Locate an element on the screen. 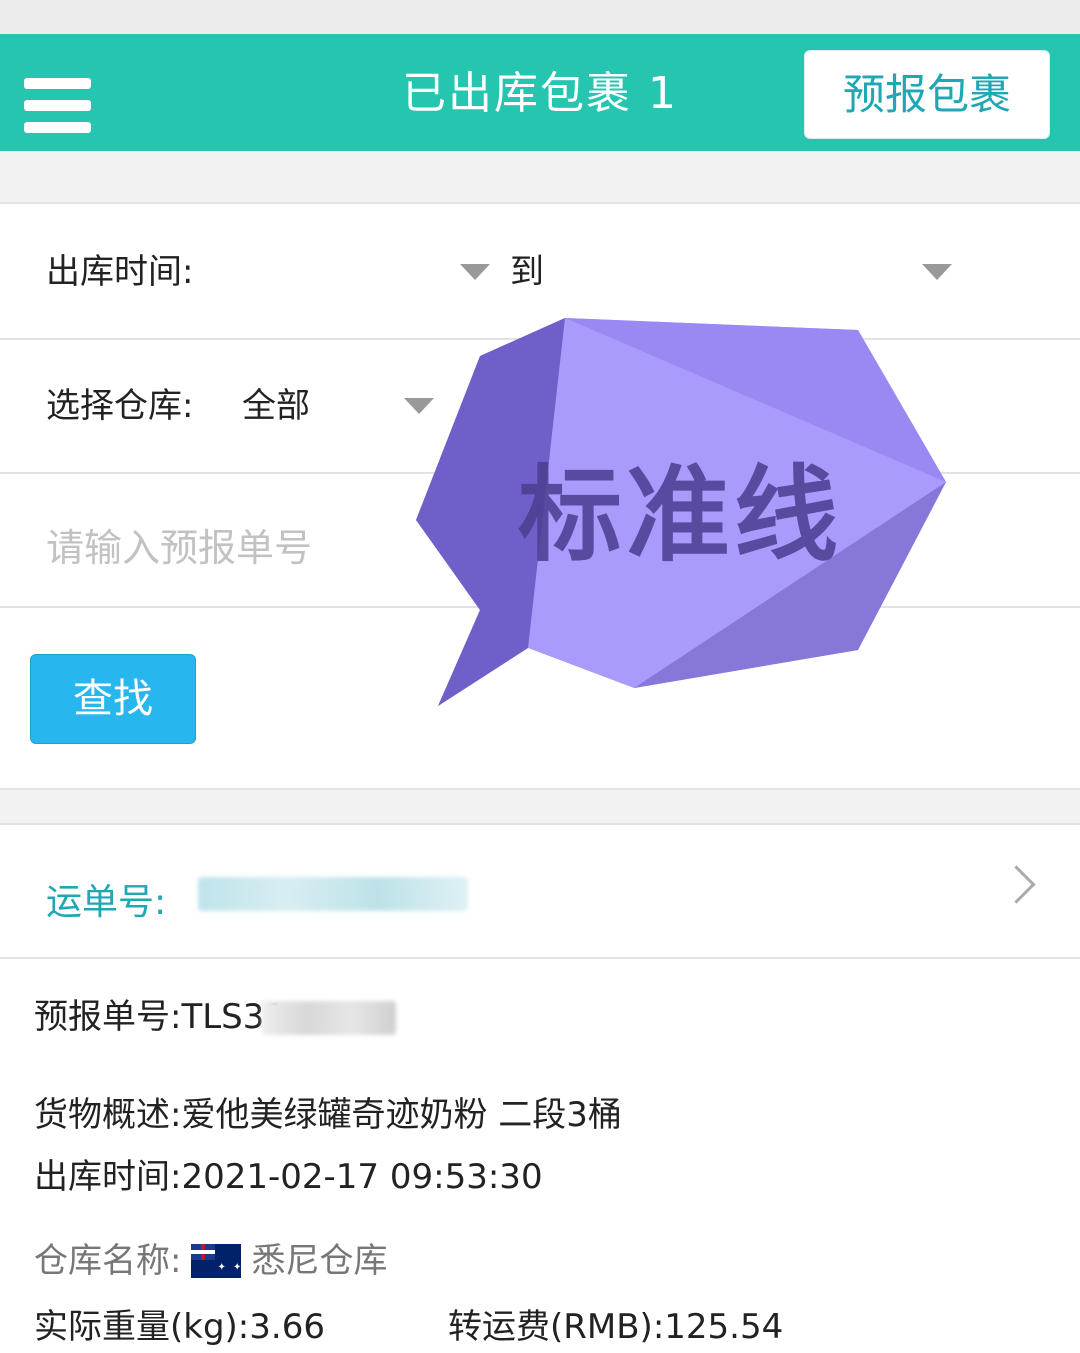 This screenshot has height=1353, width=1080. fee-value: 125.54 is located at coordinates (724, 1327).